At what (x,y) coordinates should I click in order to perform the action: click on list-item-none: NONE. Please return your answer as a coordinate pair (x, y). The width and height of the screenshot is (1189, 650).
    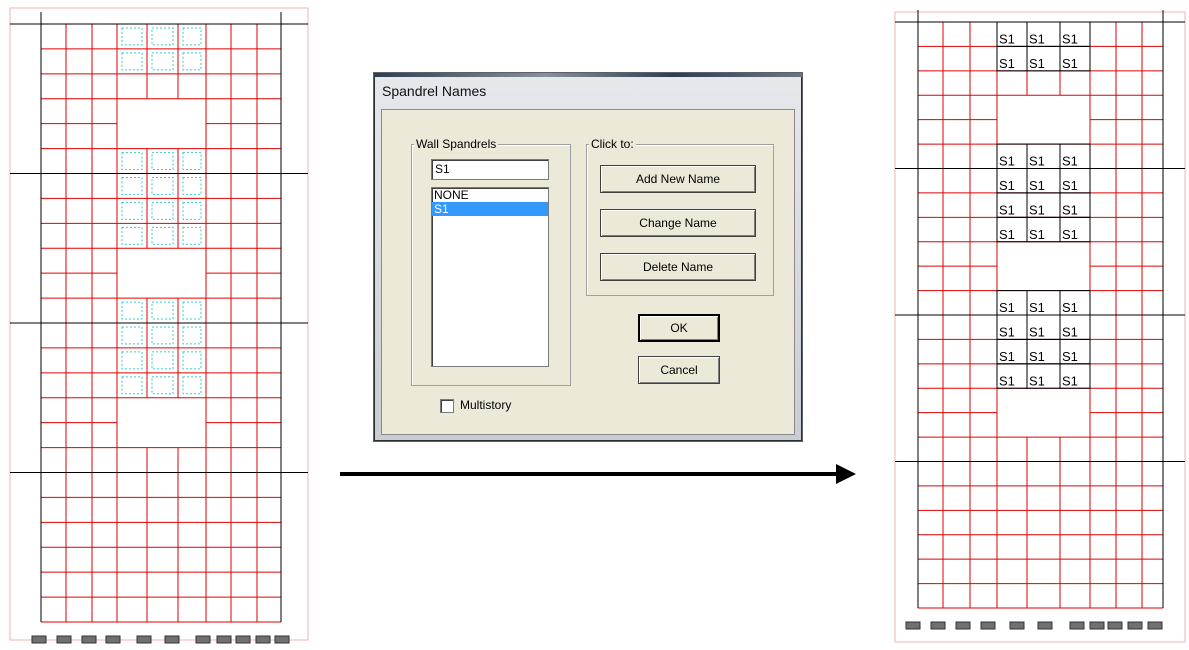
    Looking at the image, I should click on (490, 195).